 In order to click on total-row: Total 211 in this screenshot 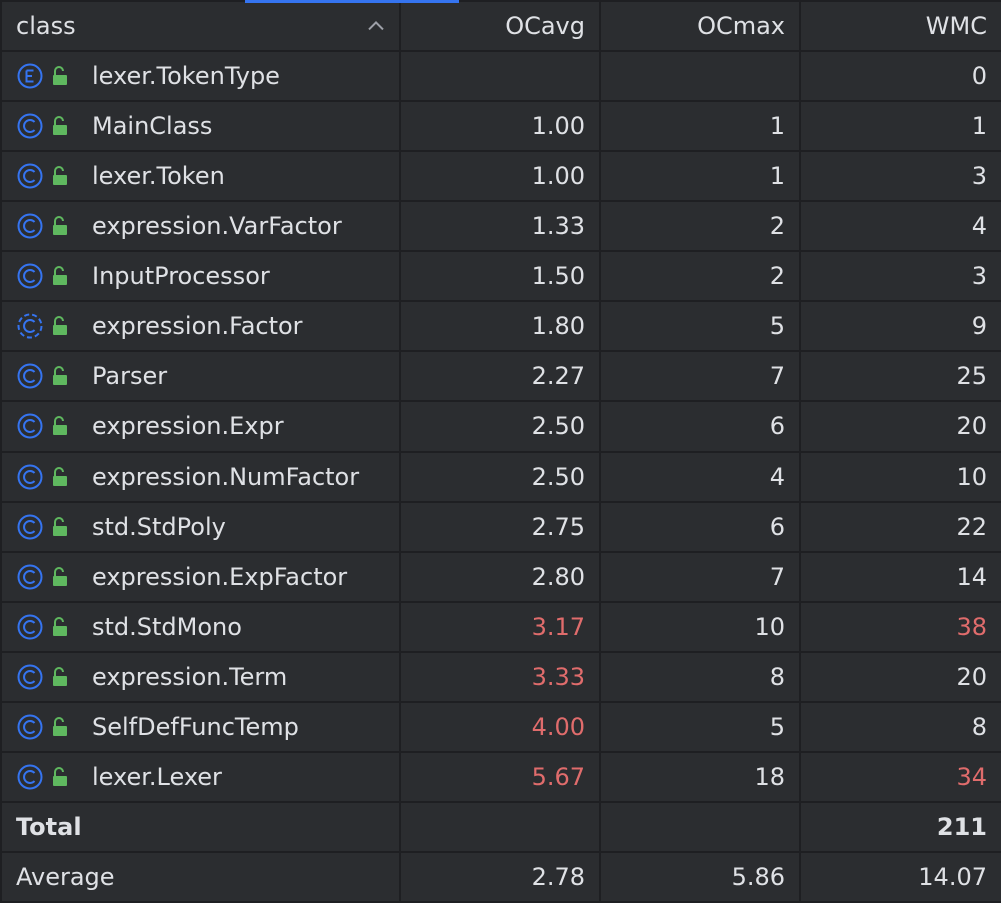, I will do `click(500, 827)`.